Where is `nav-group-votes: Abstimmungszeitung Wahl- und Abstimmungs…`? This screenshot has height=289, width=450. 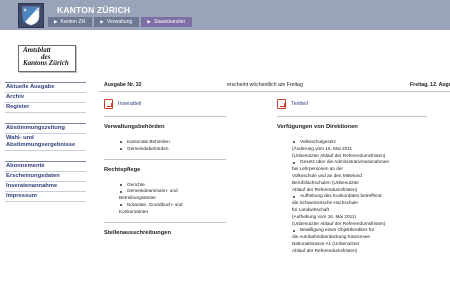
nav-group-votes: Abstimmungszeitung Wahl- und Abstimmungs… is located at coordinates (45, 137).